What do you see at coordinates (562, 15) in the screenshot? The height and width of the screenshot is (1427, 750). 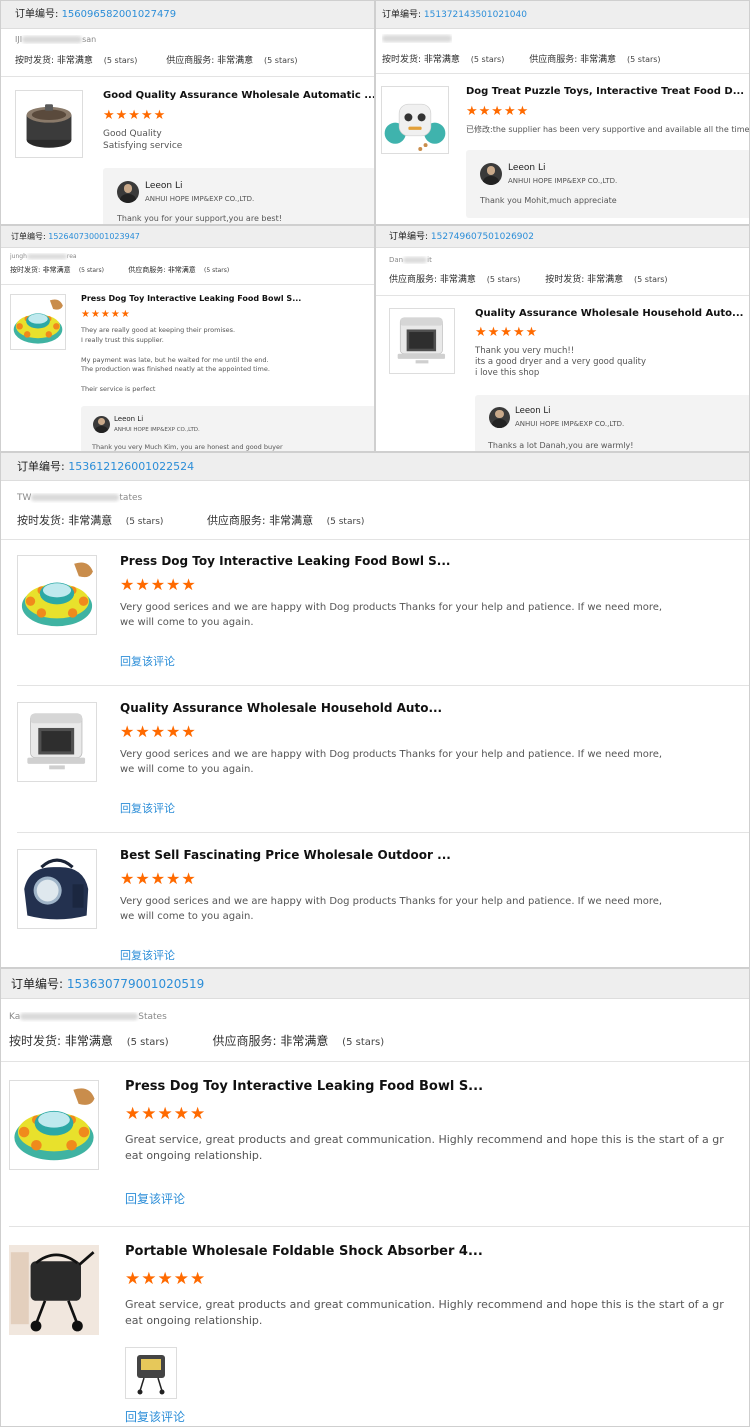 I see `order-header: 订单编号: 151372143501021040` at bounding box center [562, 15].